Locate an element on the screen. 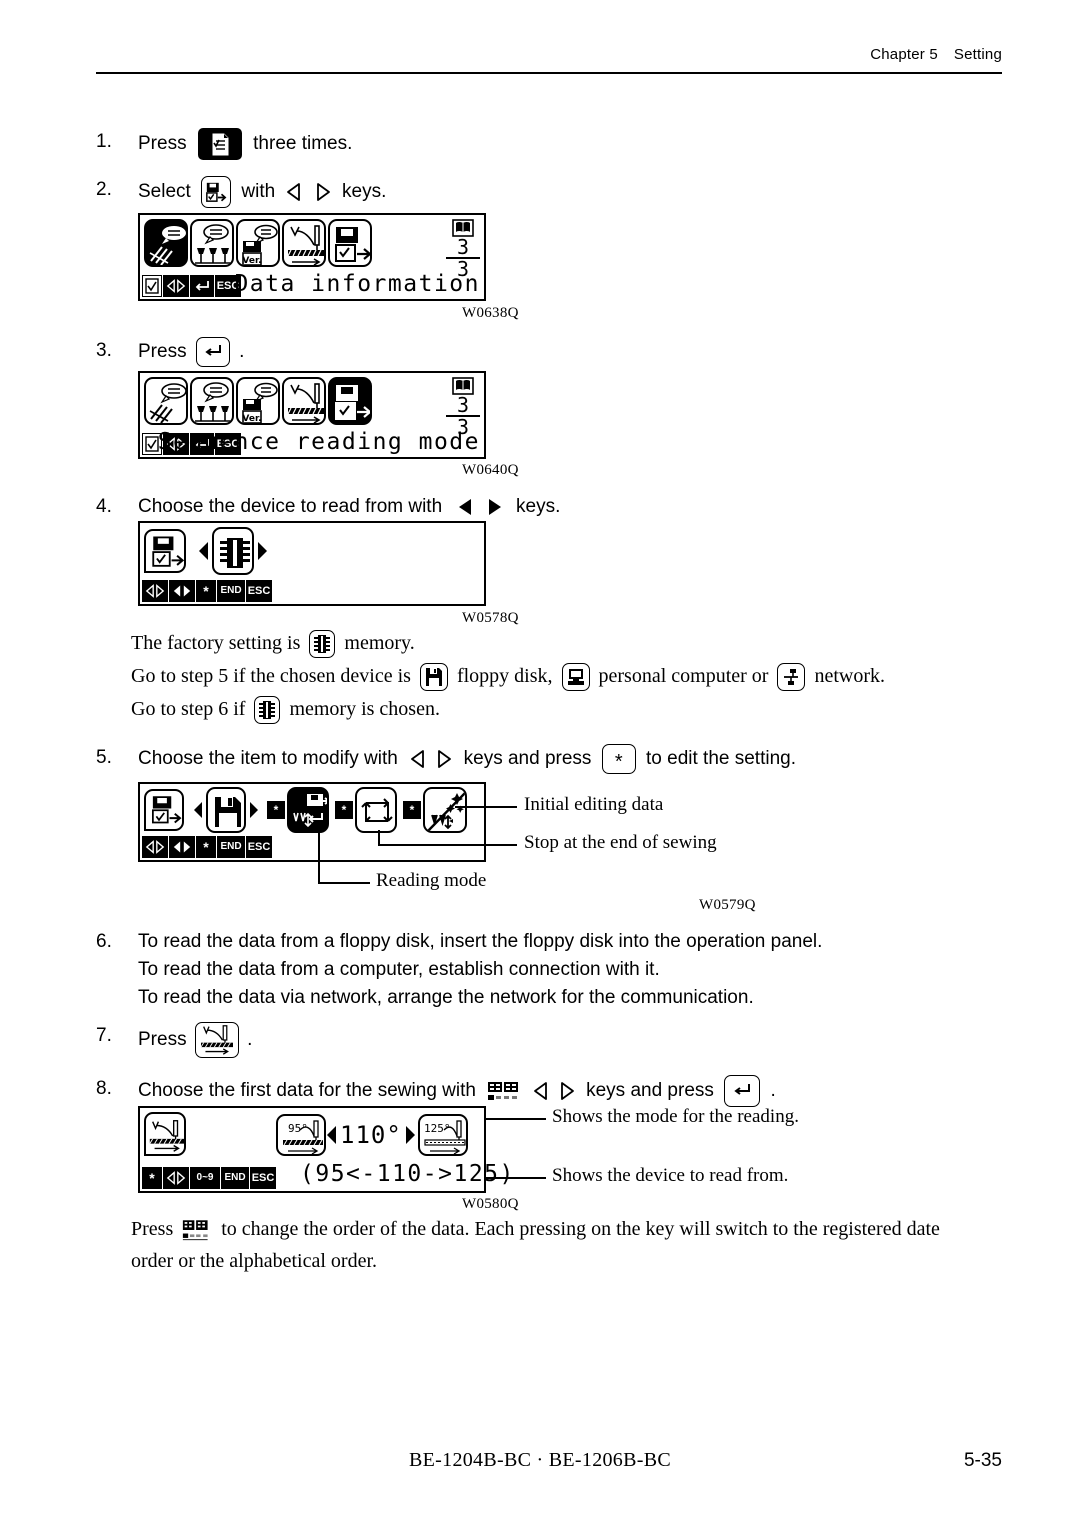 This screenshot has width=1080, height=1528. lcd5-current-value: 110° is located at coordinates (371, 1135).